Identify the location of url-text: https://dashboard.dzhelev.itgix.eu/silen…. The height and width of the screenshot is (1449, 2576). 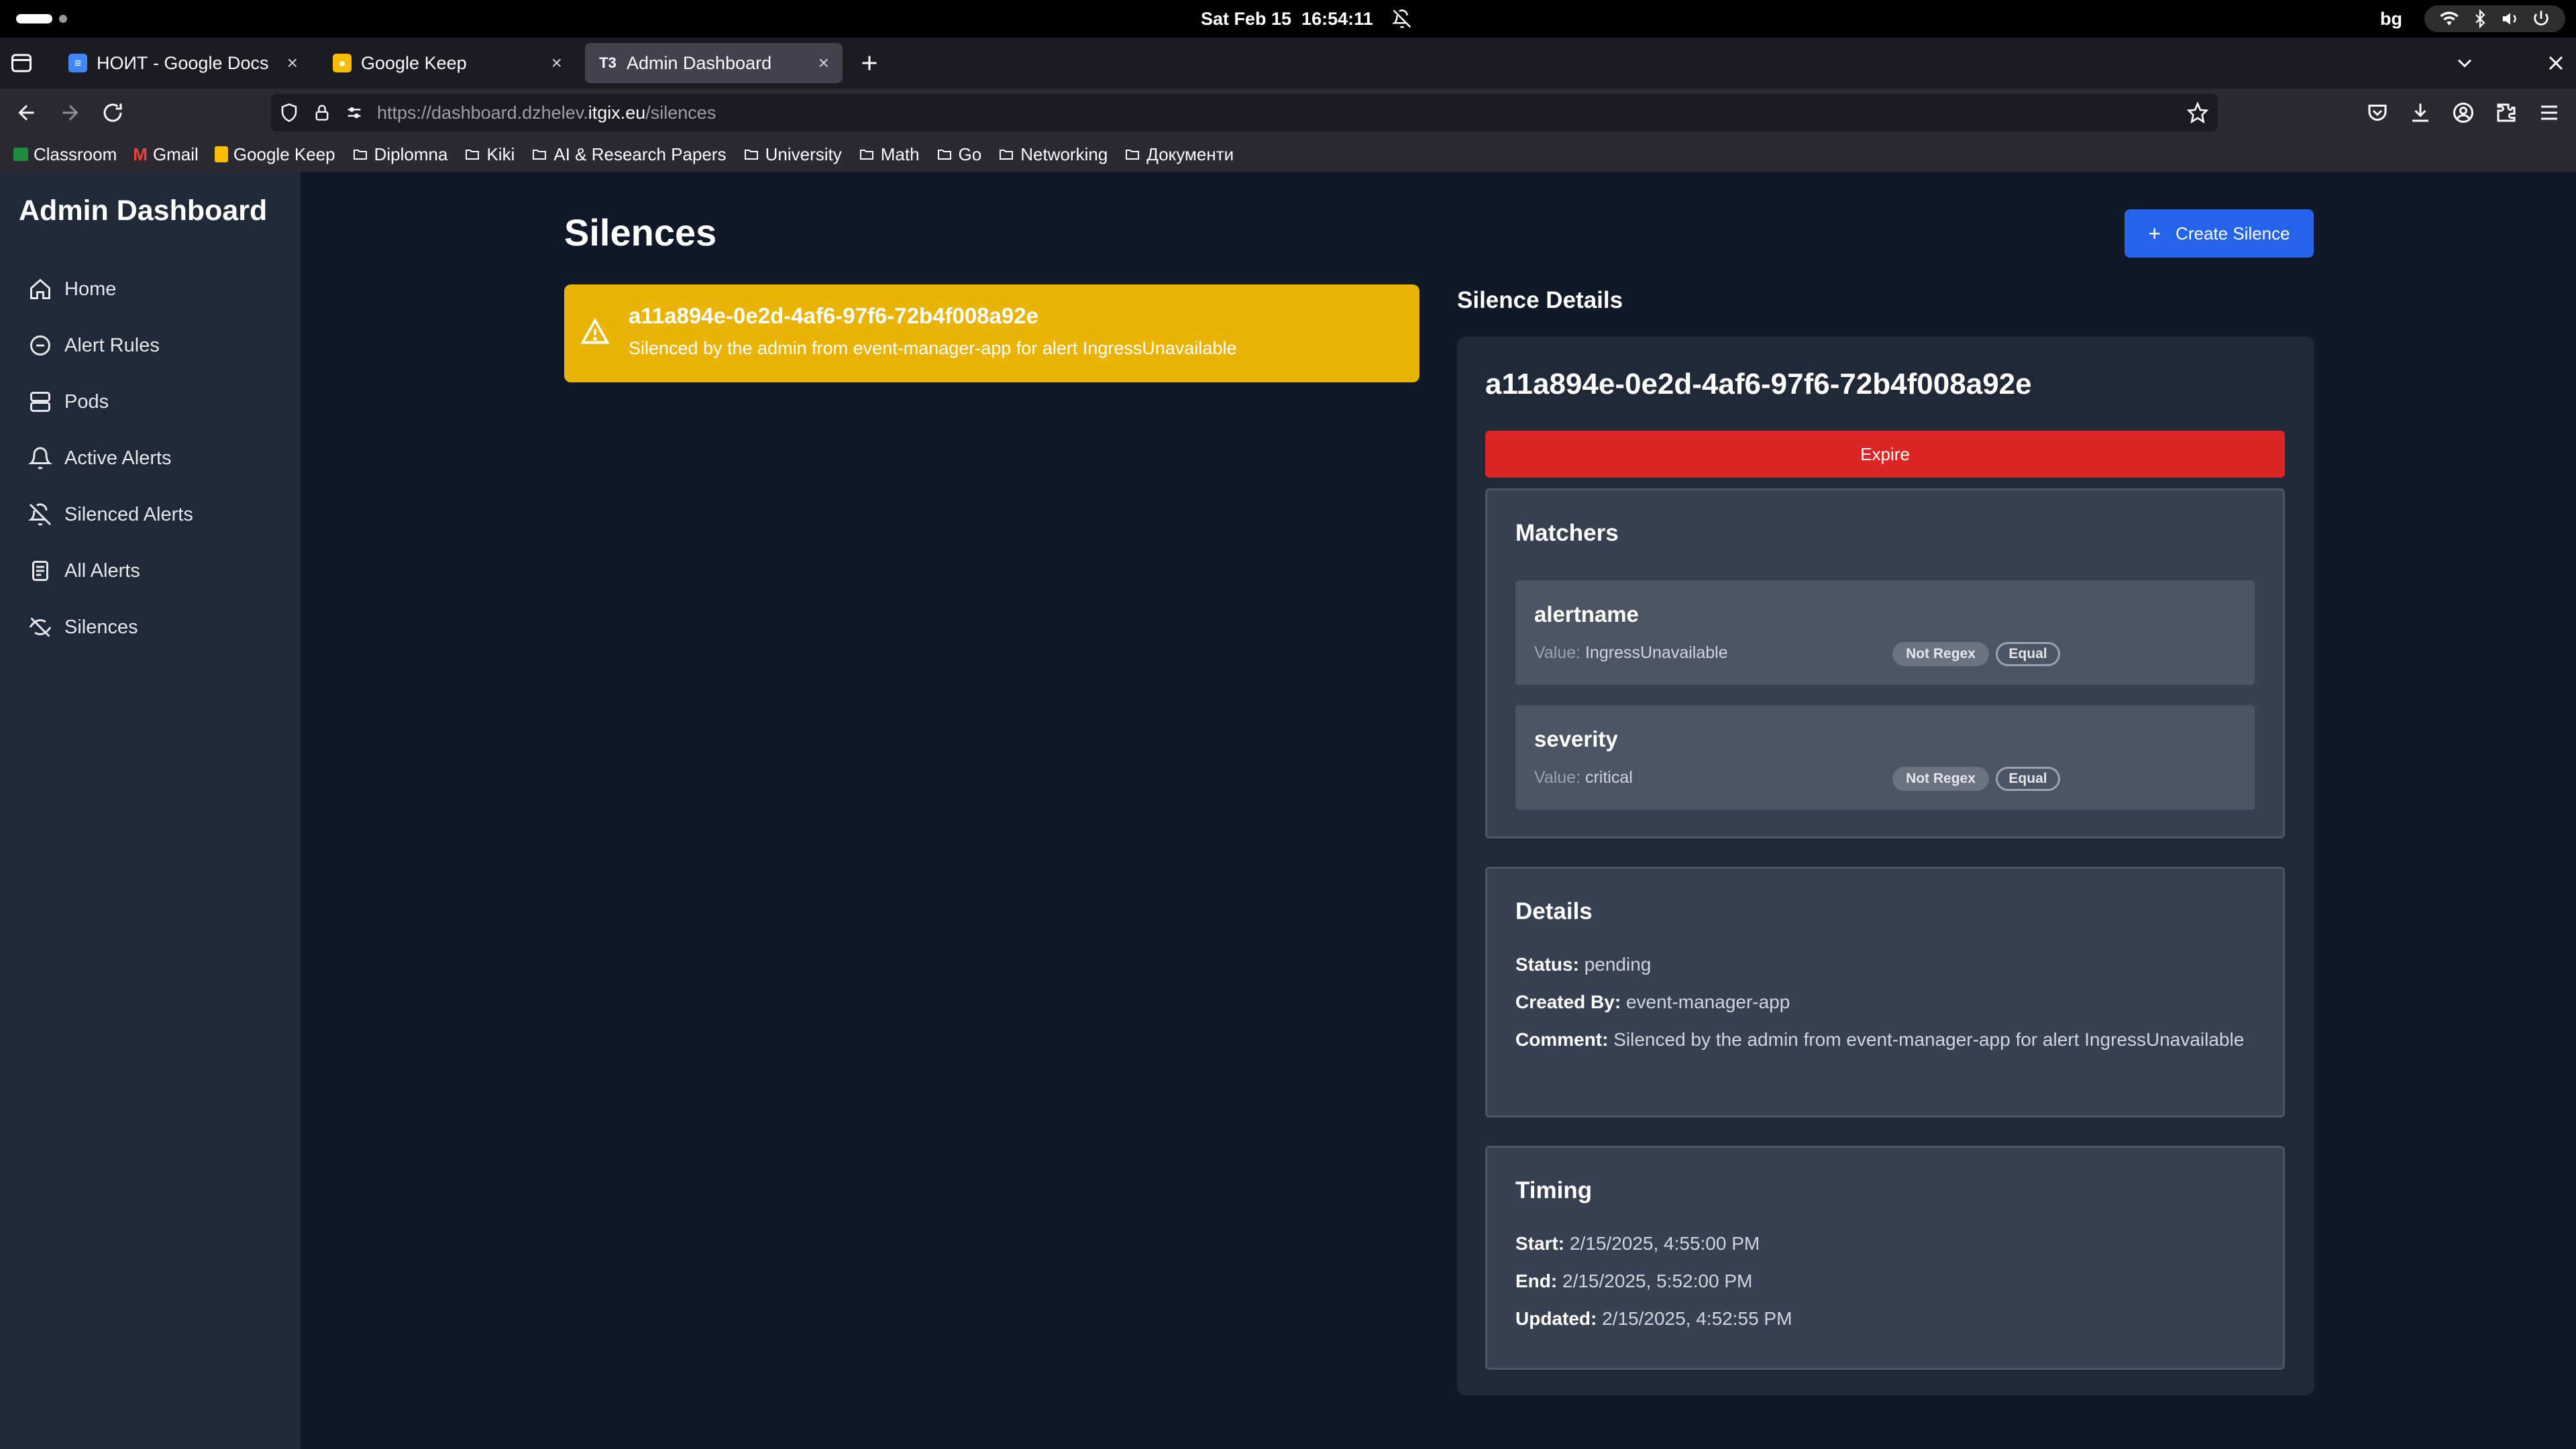
(546, 113).